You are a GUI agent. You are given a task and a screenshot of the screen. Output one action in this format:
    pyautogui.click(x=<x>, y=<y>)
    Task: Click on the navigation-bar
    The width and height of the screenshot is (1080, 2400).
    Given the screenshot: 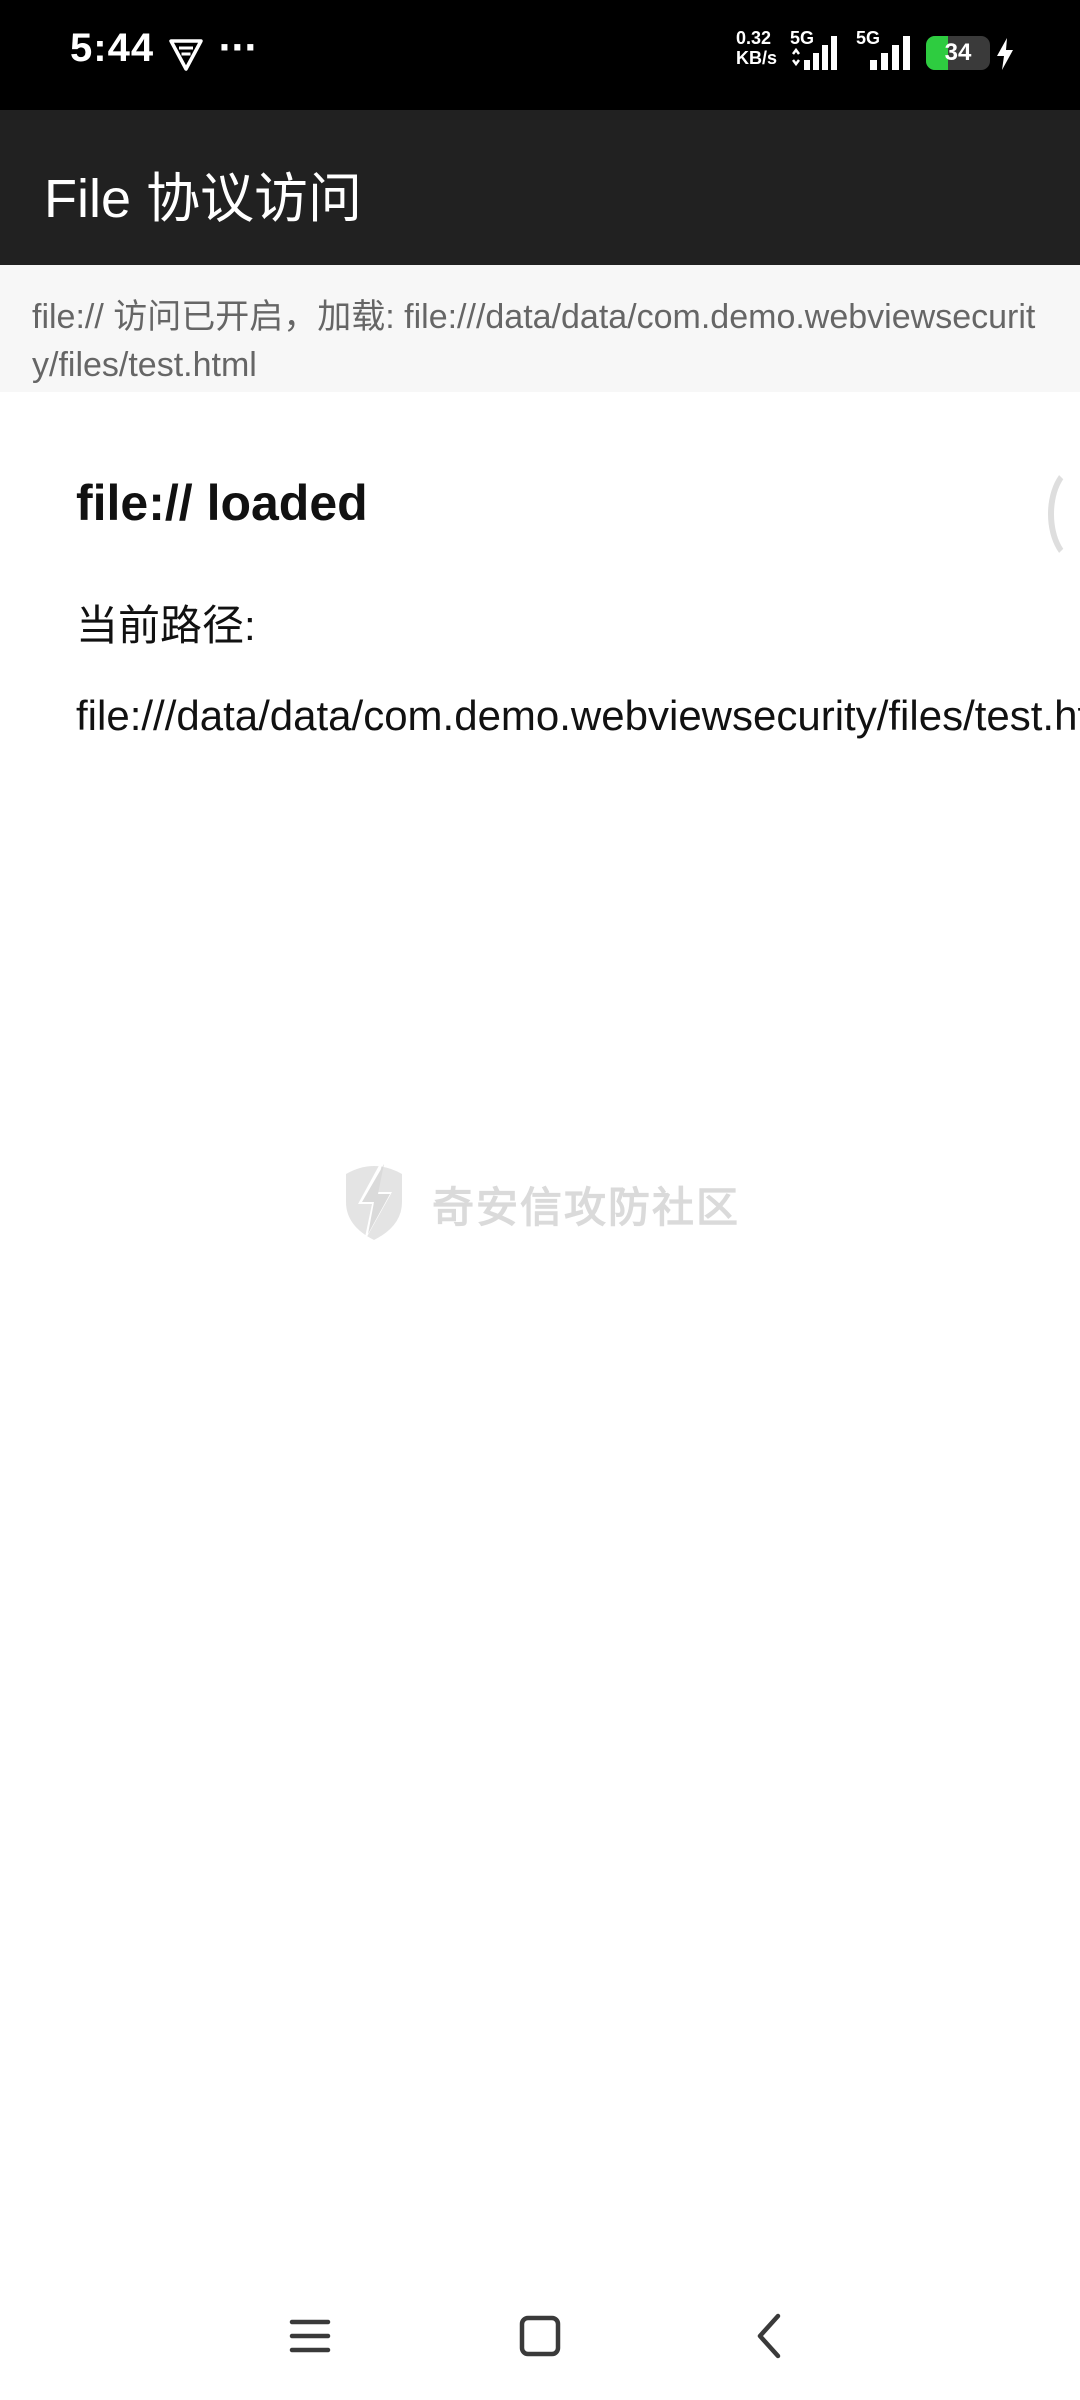 What is the action you would take?
    pyautogui.click(x=540, y=2336)
    